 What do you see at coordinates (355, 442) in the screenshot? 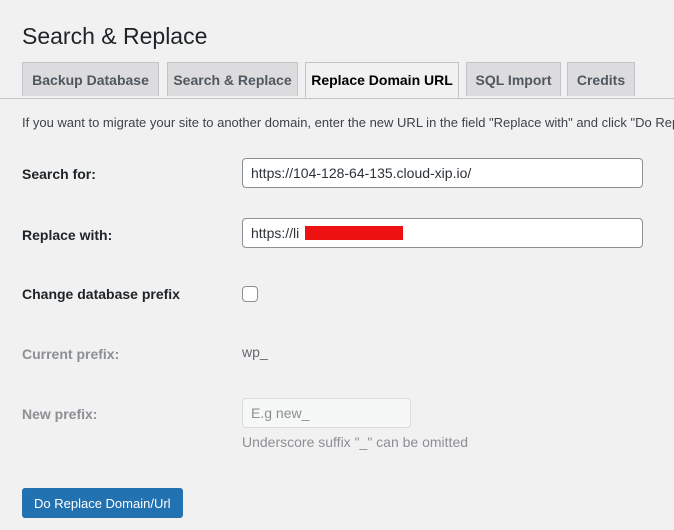
I see `new-prefix-hint: Underscore suffix "_" can be omitted` at bounding box center [355, 442].